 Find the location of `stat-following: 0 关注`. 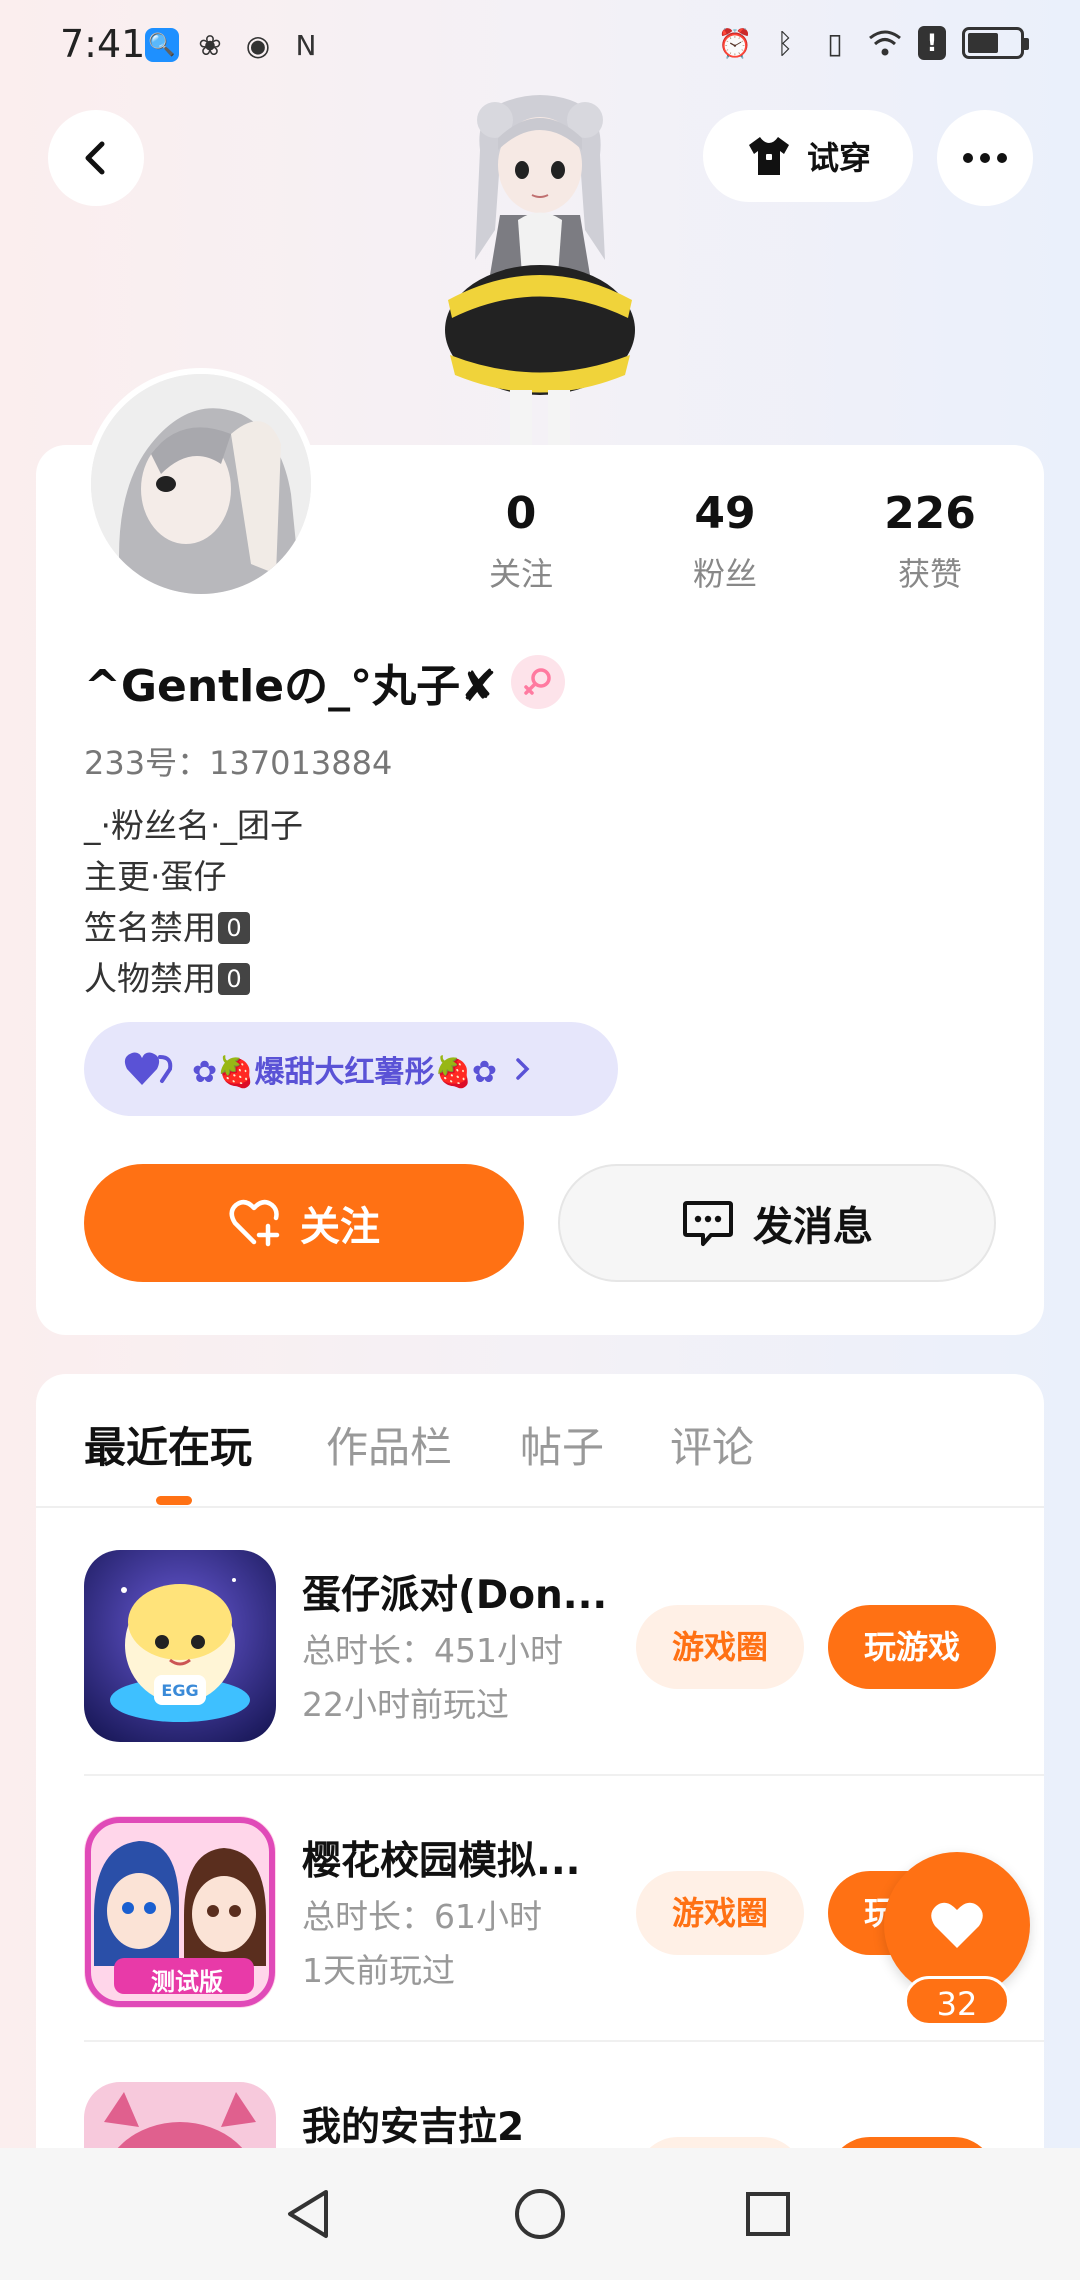

stat-following: 0 关注 is located at coordinates (521, 541).